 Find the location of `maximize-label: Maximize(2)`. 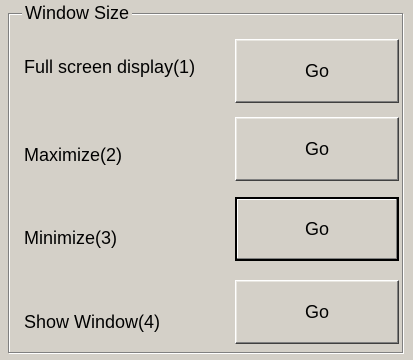

maximize-label: Maximize(2) is located at coordinates (73, 155).